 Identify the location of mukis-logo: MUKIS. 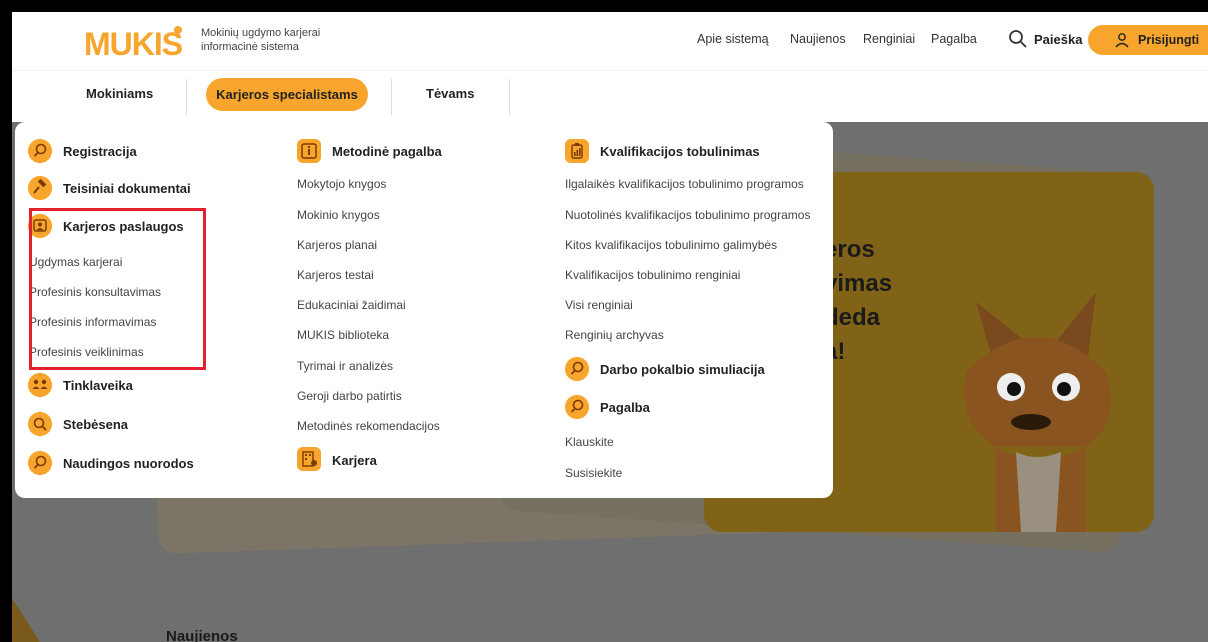
(134, 42).